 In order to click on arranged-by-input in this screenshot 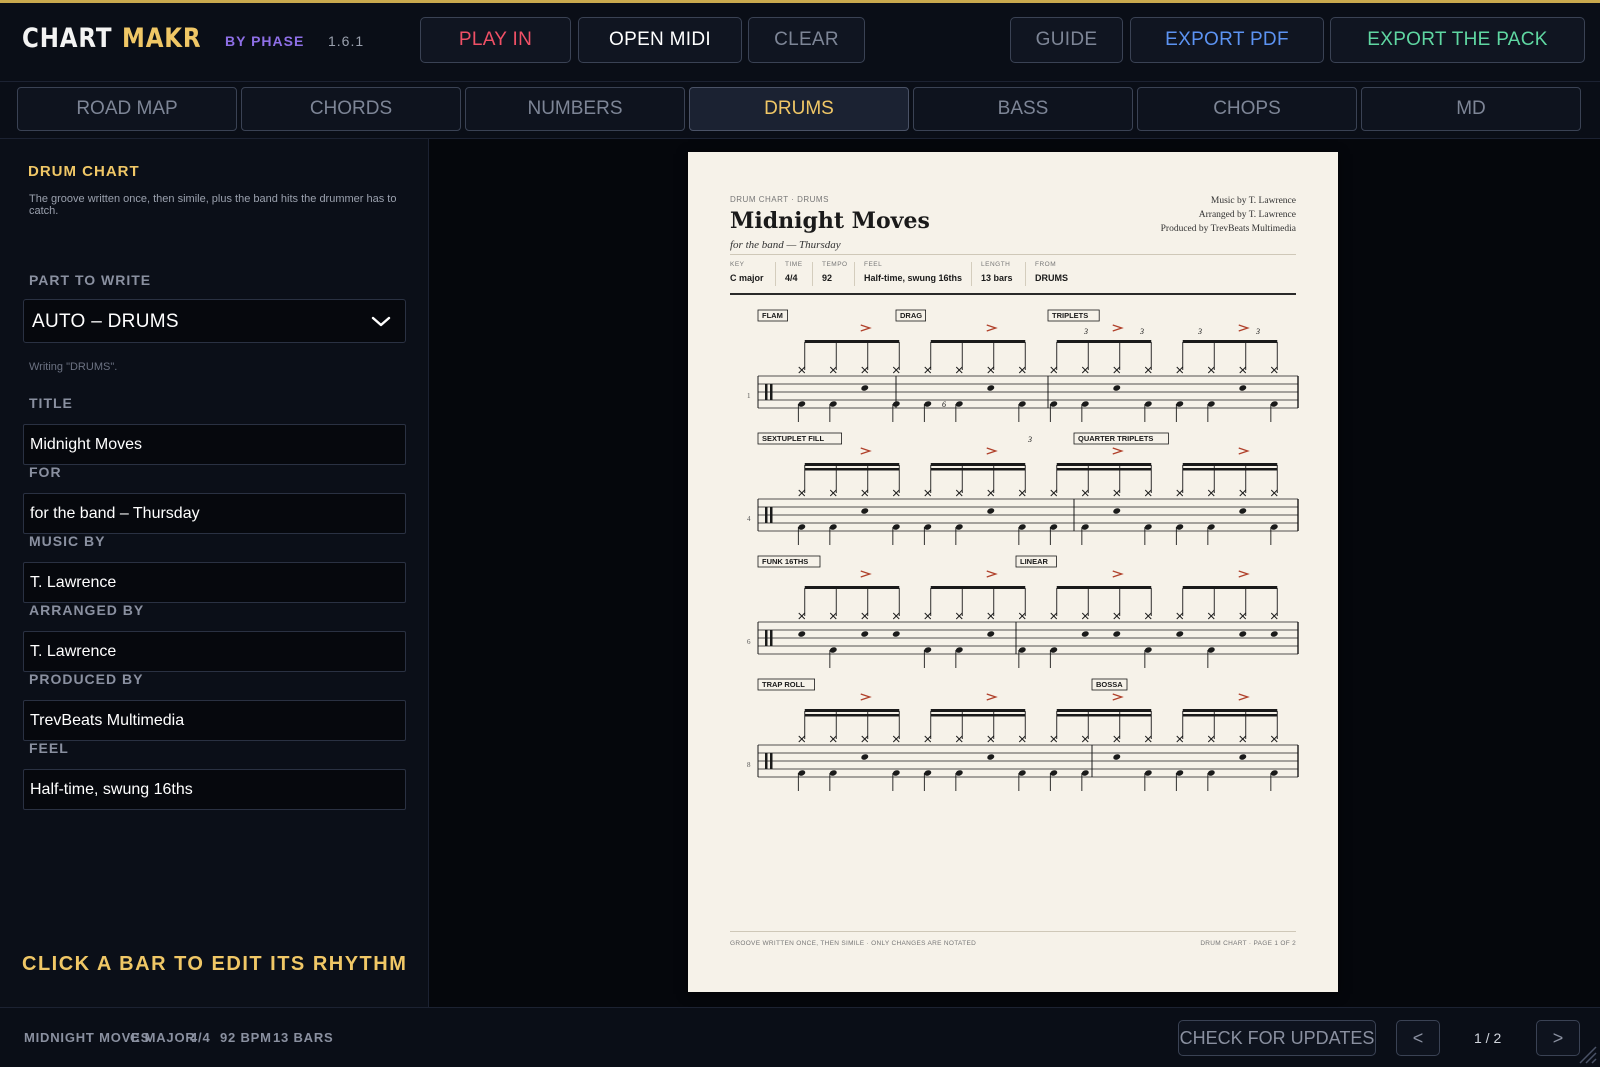, I will do `click(214, 651)`.